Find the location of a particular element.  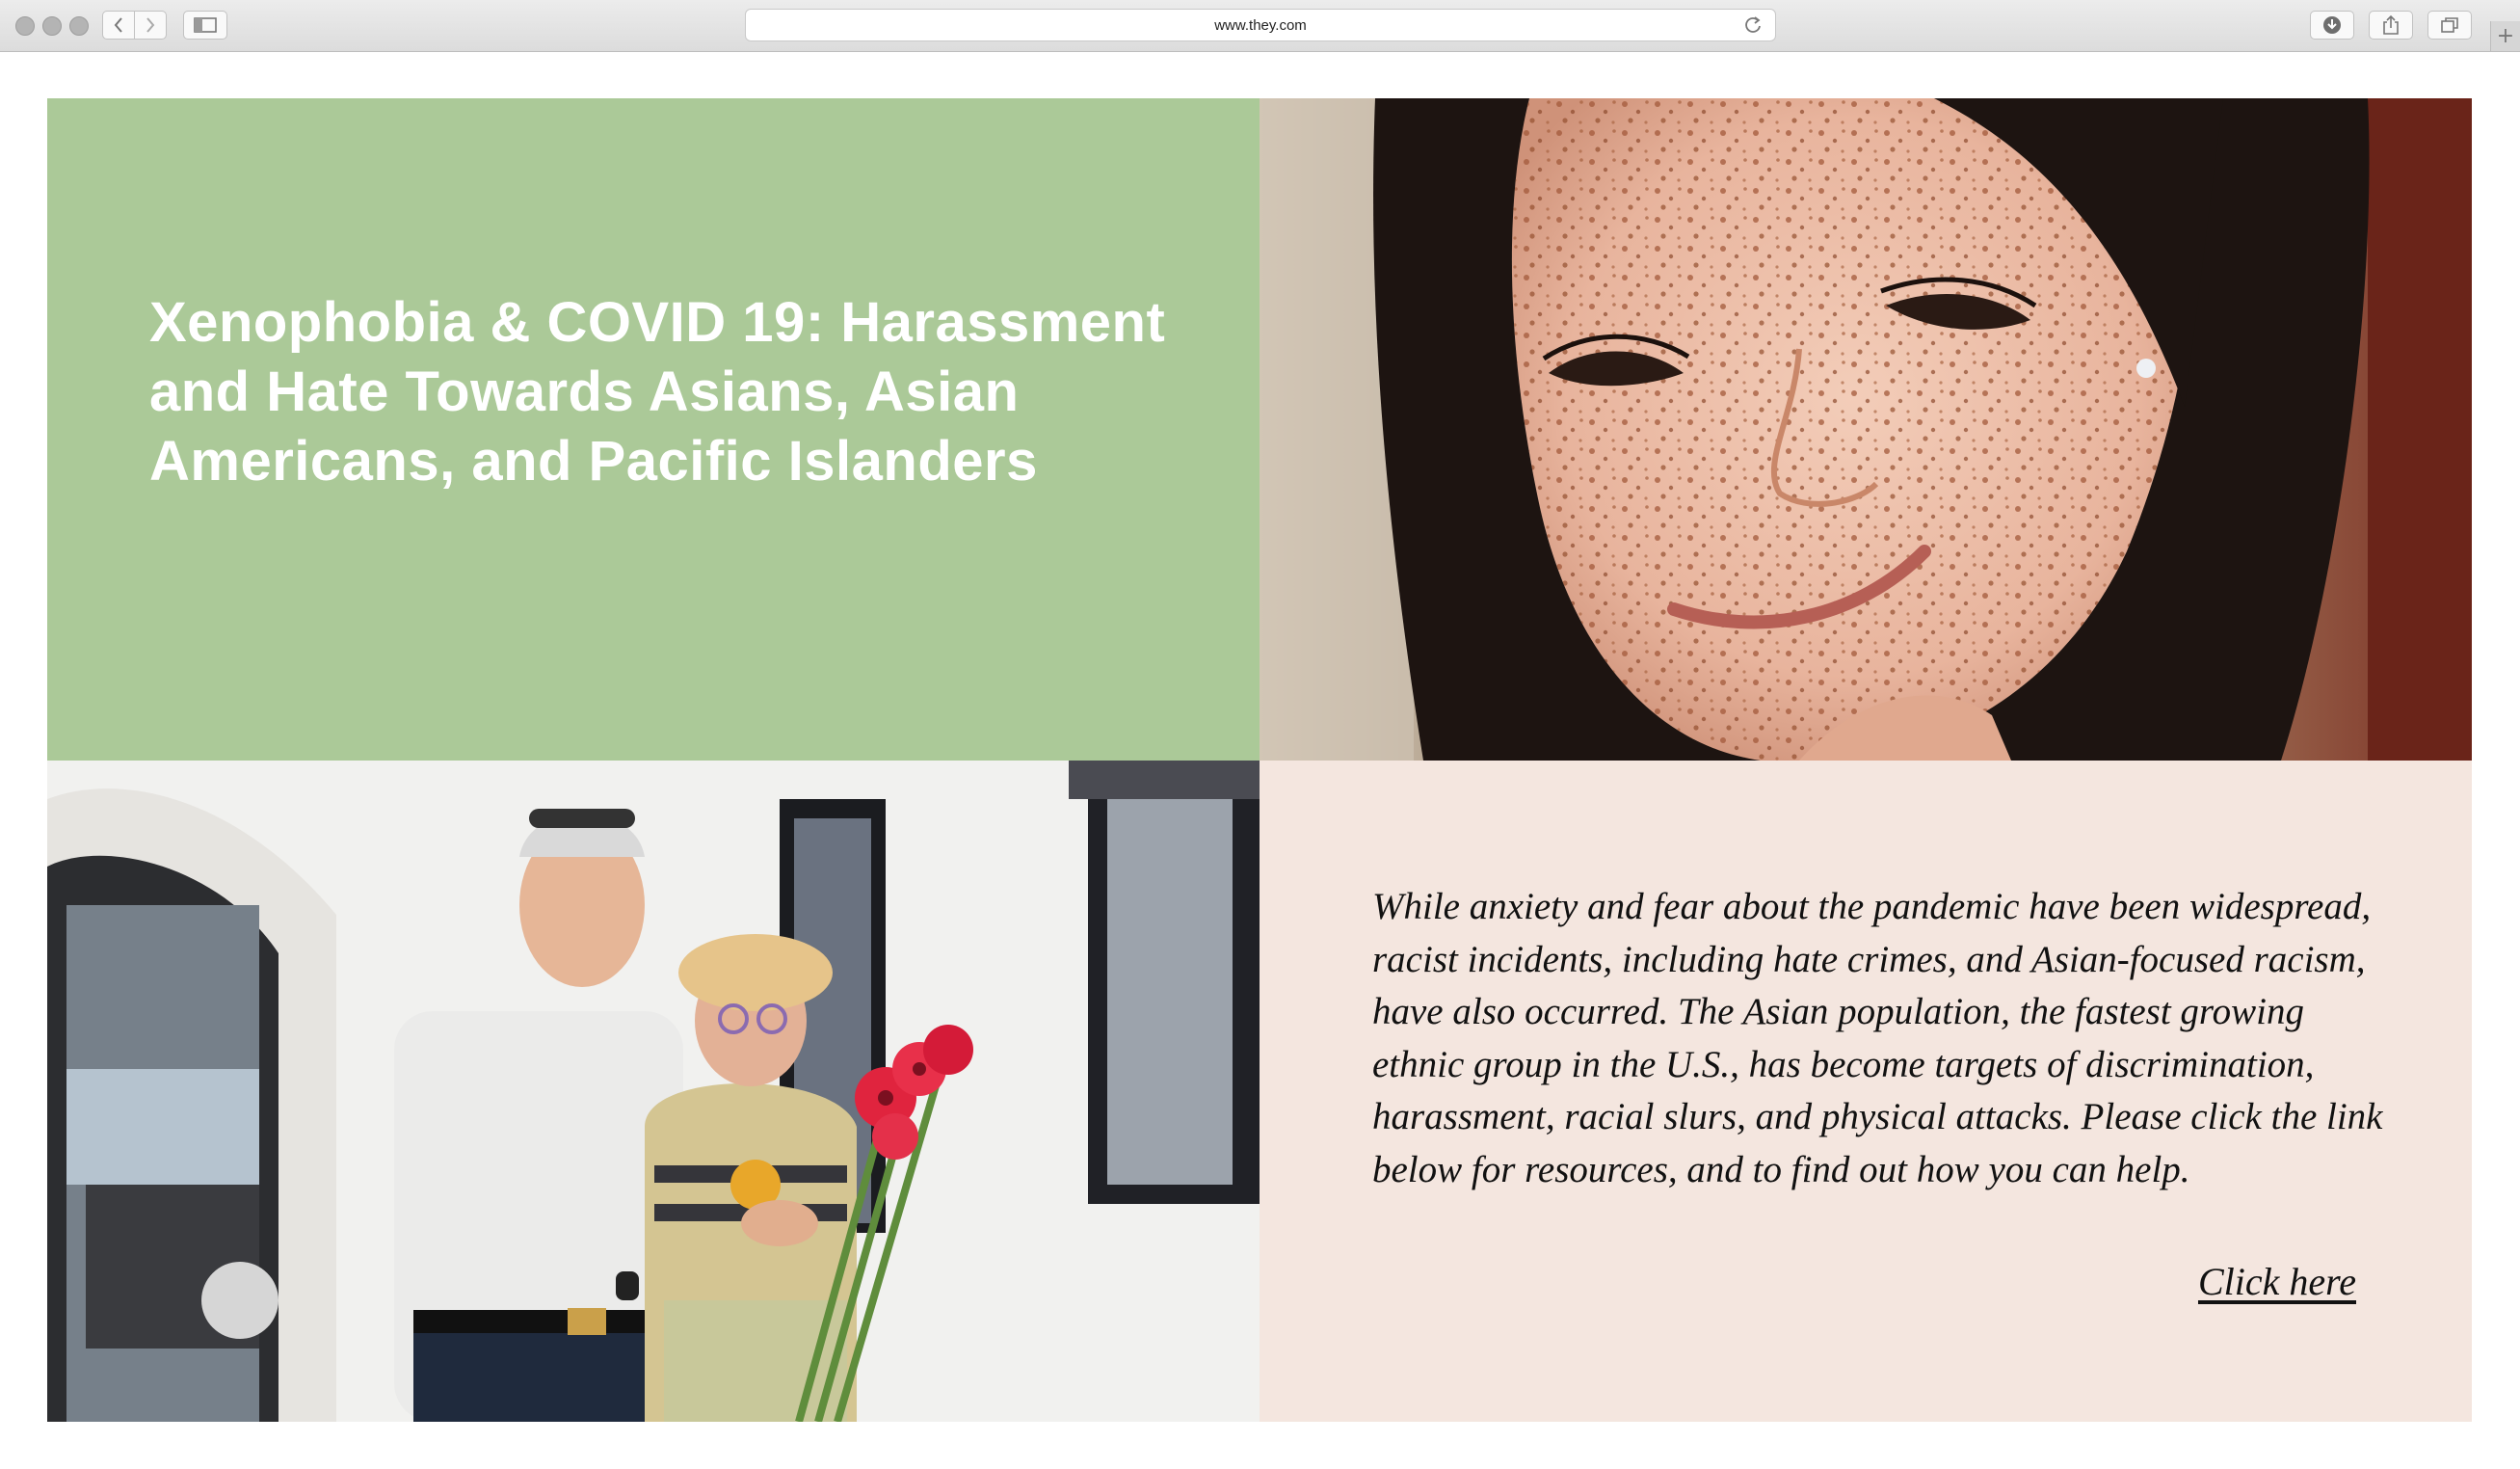

chevron-left-icon is located at coordinates (118, 25).